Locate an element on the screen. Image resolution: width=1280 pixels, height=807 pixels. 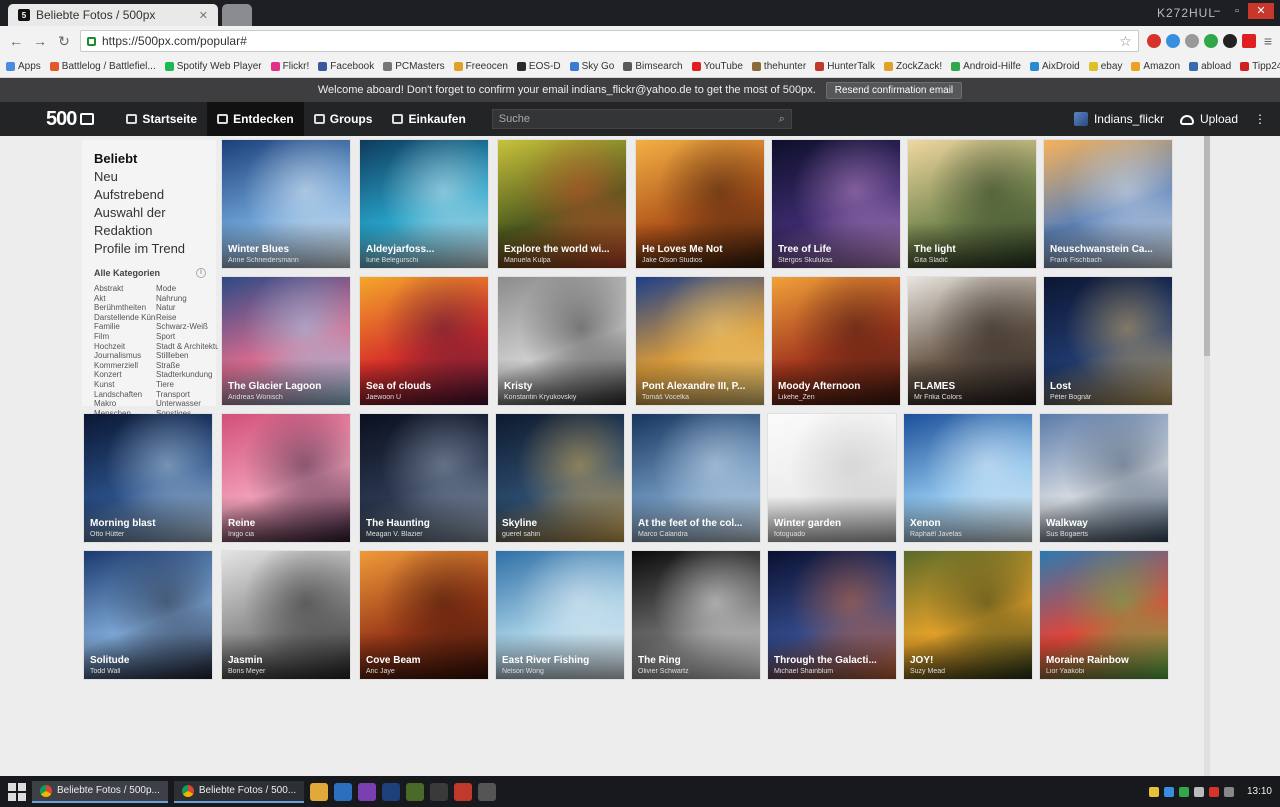
bookmark-item: Sky Go is located at coordinates (591, 66).